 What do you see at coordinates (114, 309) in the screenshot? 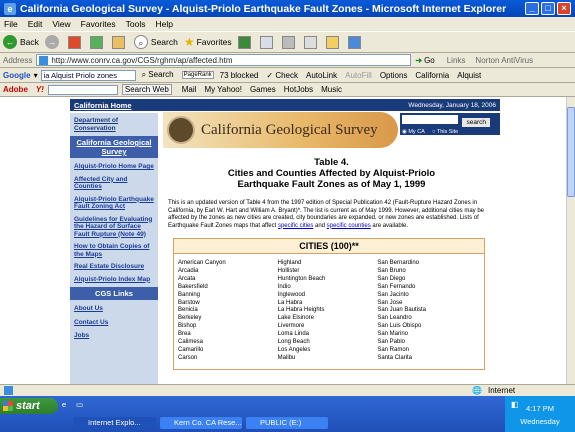
I see `nav-about-us: About Us` at bounding box center [114, 309].